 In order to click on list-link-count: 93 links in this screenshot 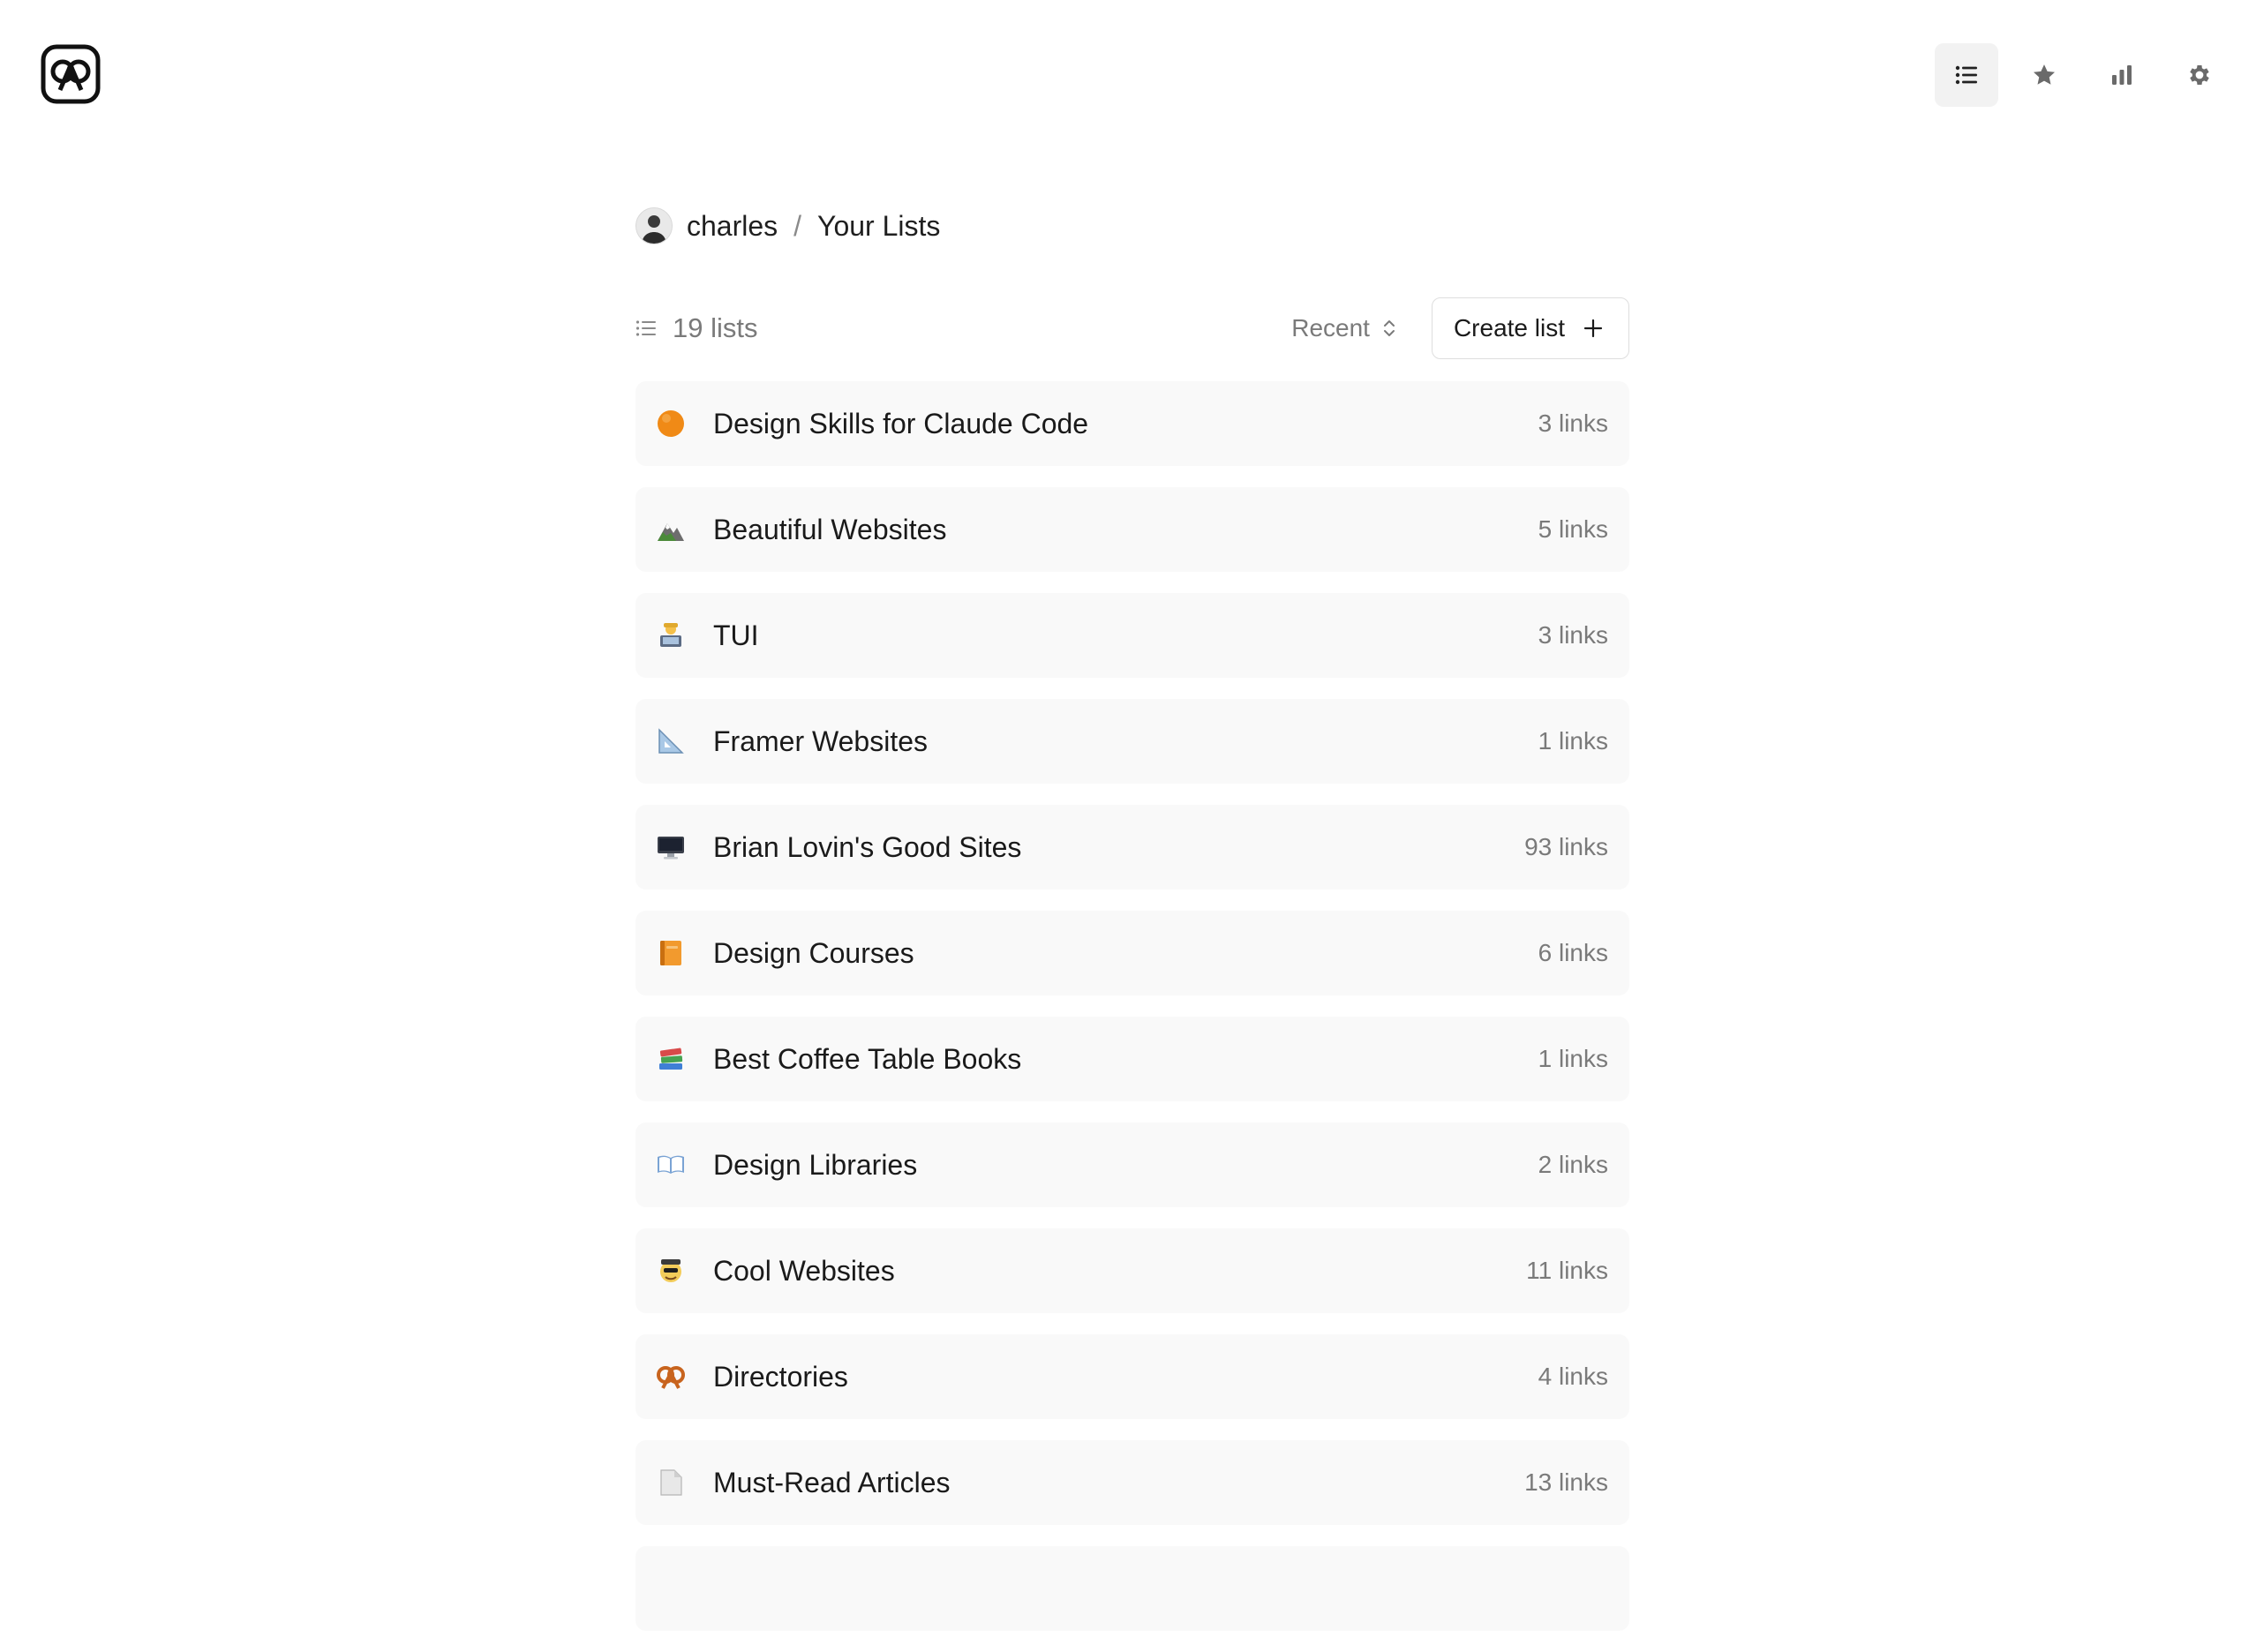, I will do `click(1566, 846)`.